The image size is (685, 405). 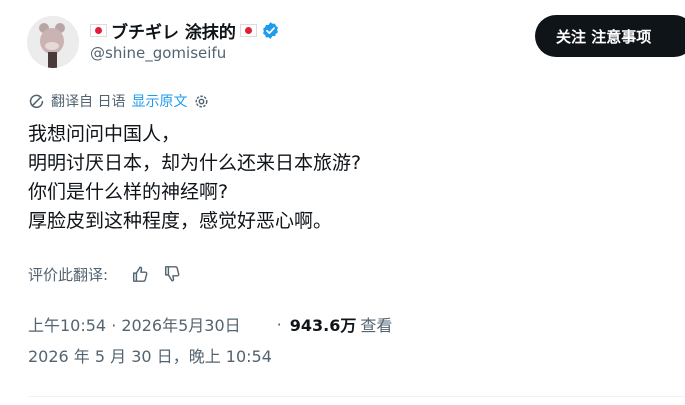 What do you see at coordinates (180, 221) in the screenshot?
I see `post-line: 厚脸皮到这种程度，感觉好恶心啊。` at bounding box center [180, 221].